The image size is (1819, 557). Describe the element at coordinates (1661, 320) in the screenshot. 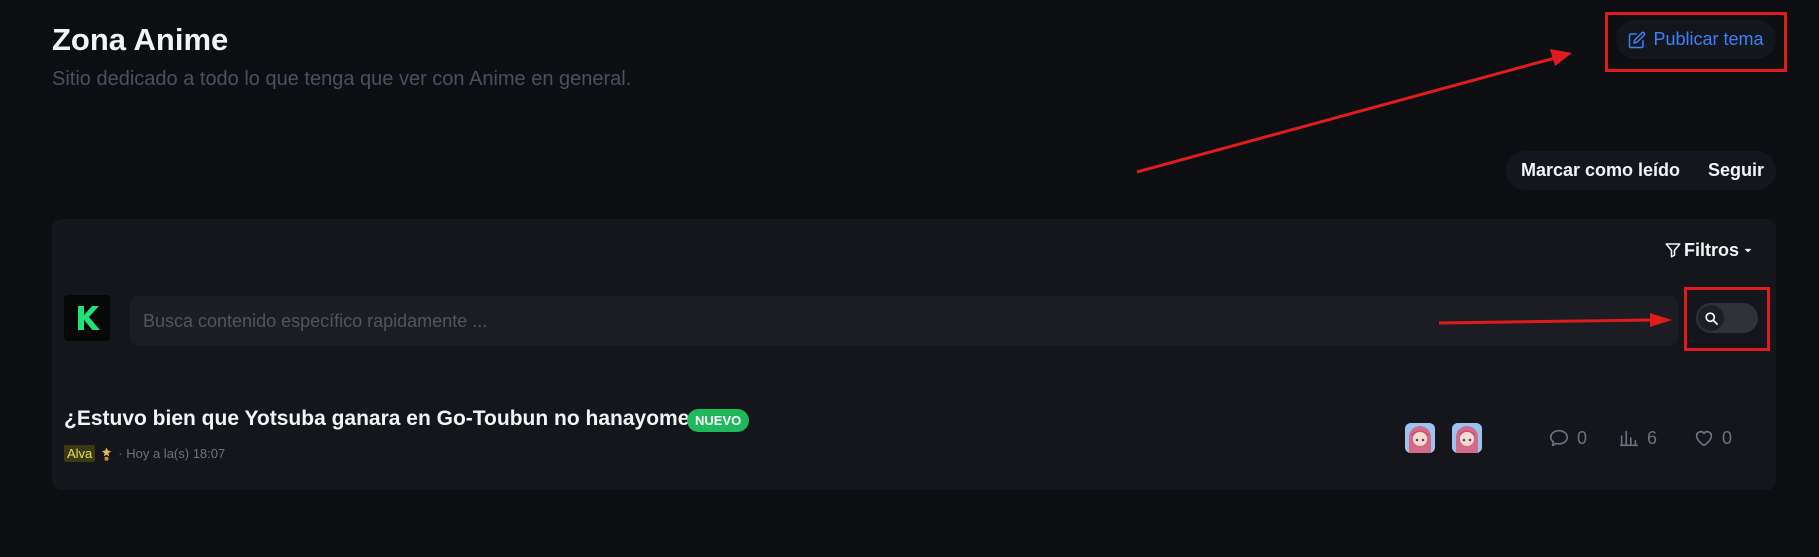

I see `annotation-arrowhead-search` at that location.